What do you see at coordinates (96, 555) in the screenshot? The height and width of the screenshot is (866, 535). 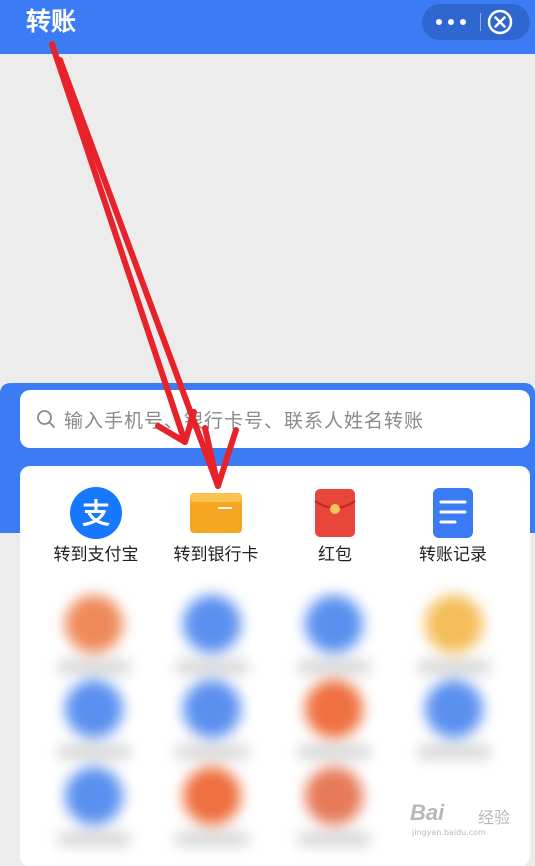 I see `feature-label: 转到支付宝` at bounding box center [96, 555].